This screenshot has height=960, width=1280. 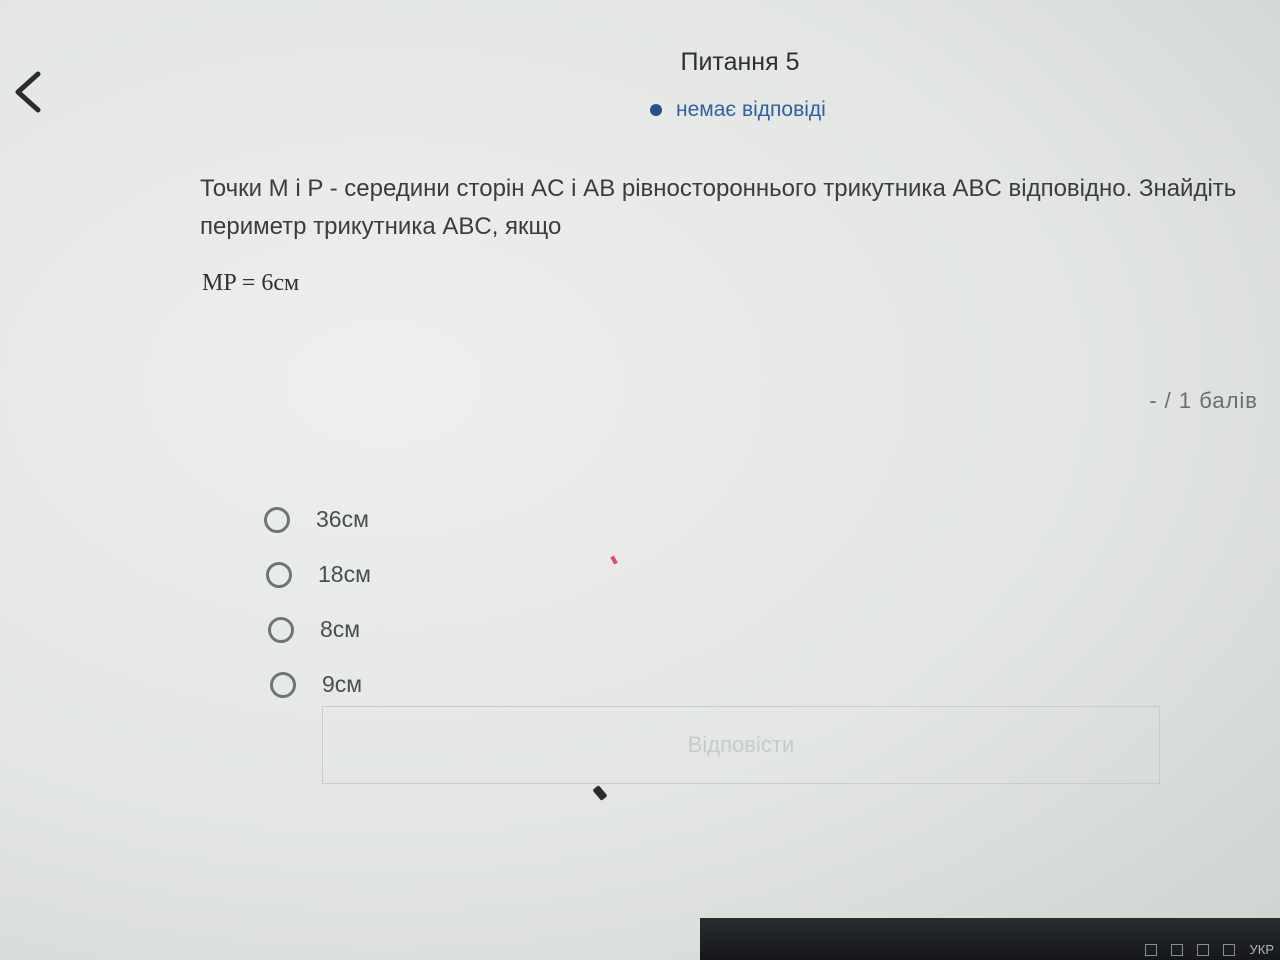 I want to click on answer-option-label: 18см, so click(x=344, y=574).